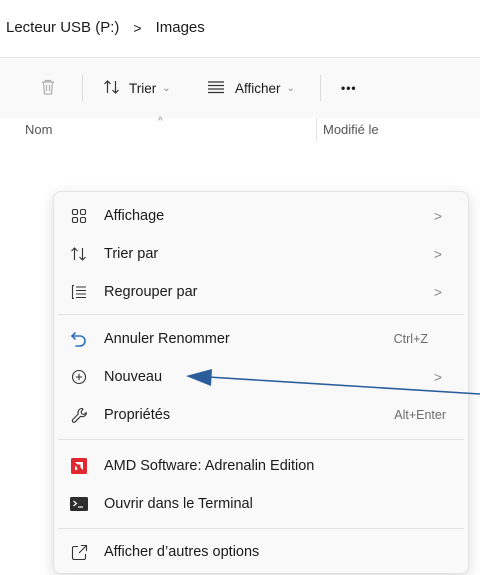 The height and width of the screenshot is (575, 480). I want to click on trash-icon, so click(48, 88).